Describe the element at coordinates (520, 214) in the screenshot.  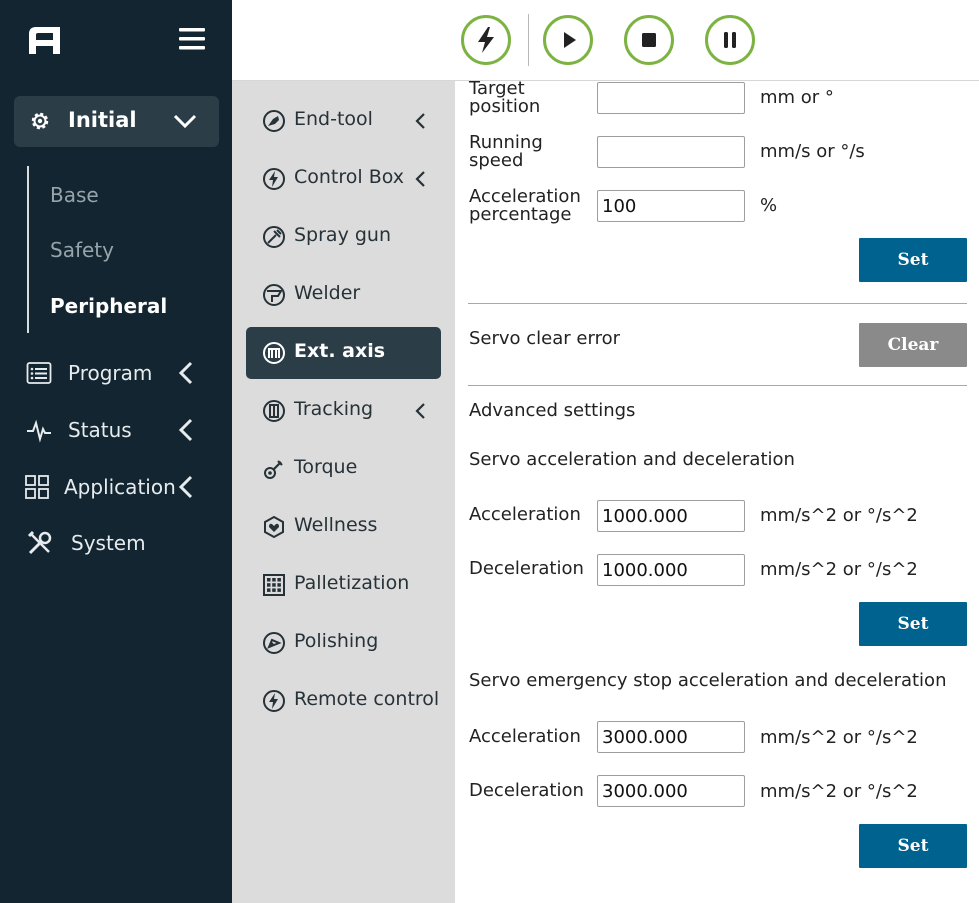
I see `label-line: percentage` at that location.